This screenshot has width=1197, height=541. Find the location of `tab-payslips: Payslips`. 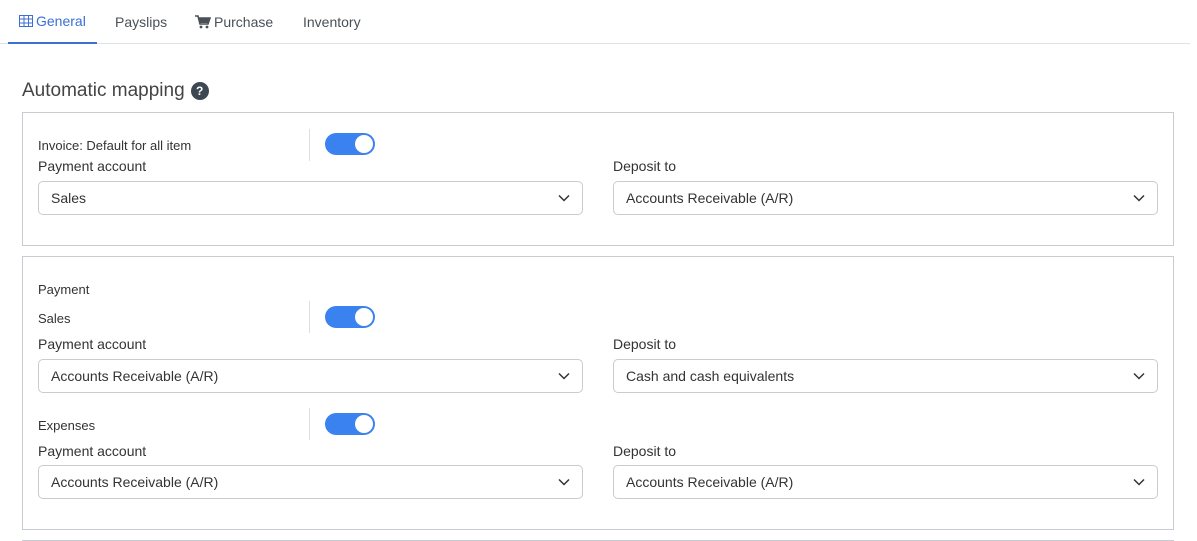

tab-payslips: Payslips is located at coordinates (141, 22).